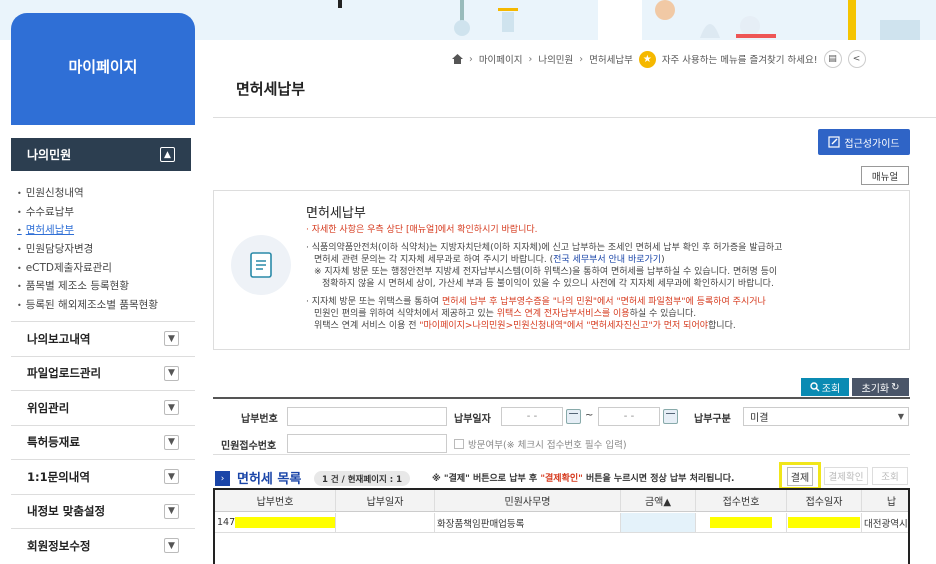  Describe the element at coordinates (362, 478) in the screenshot. I see `list-count-badge: 1 건 / 현재페이지 : 1` at that location.